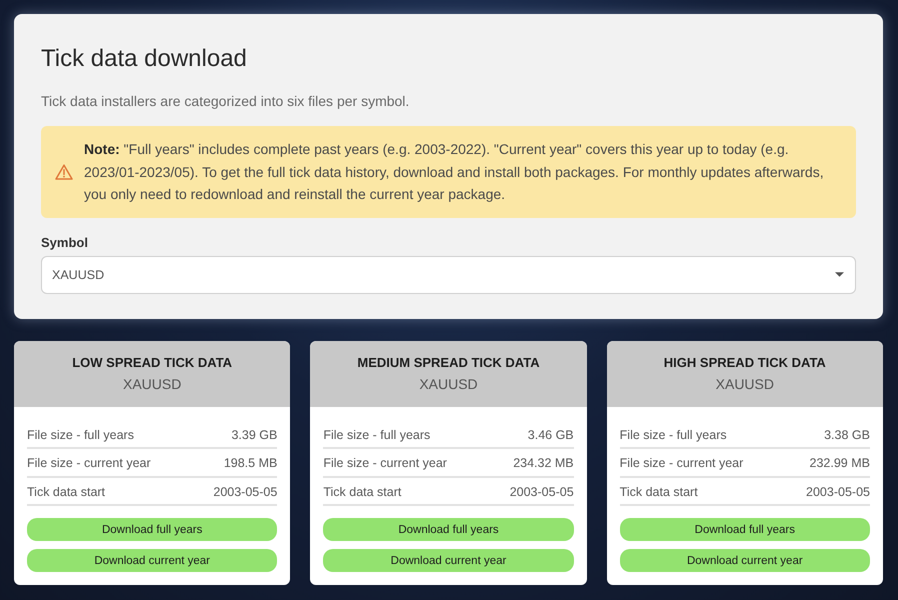 This screenshot has width=898, height=600. I want to click on row-value: 234.32 MB, so click(543, 463).